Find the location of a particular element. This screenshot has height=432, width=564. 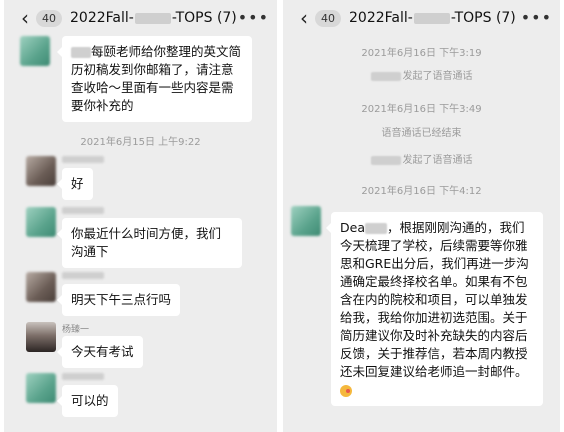

message-bubble: 可以的 is located at coordinates (87, 401).